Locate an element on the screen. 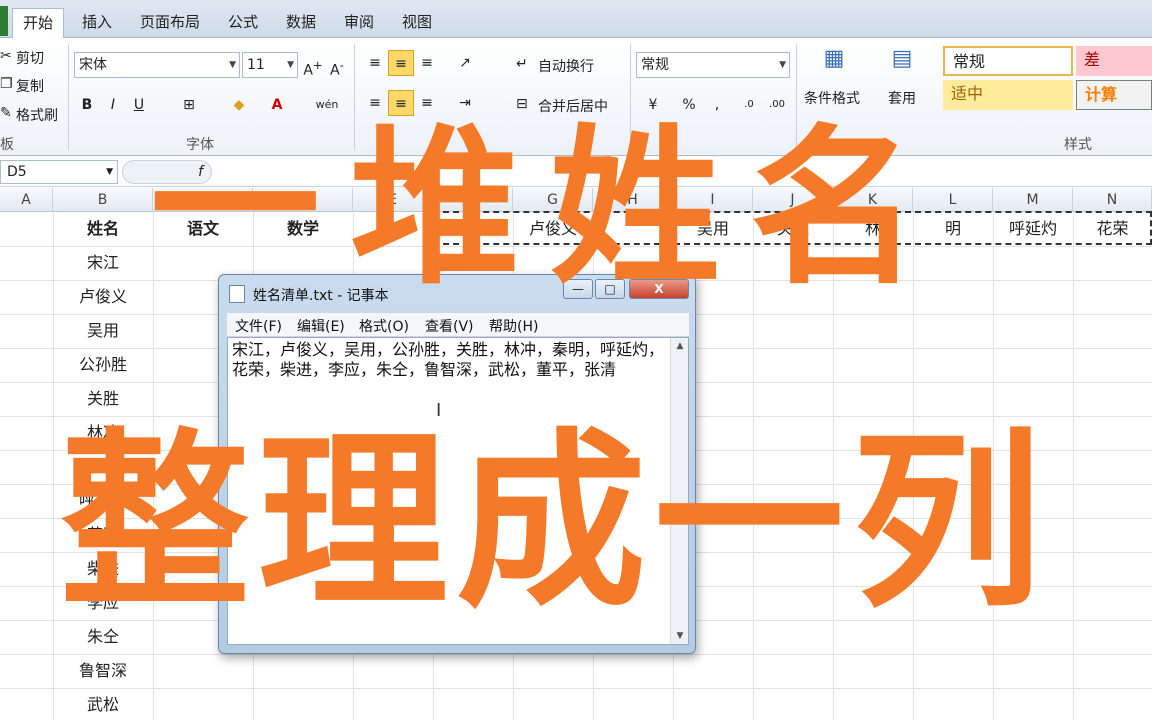  cell-b: 朱仝 is located at coordinates (103, 637).